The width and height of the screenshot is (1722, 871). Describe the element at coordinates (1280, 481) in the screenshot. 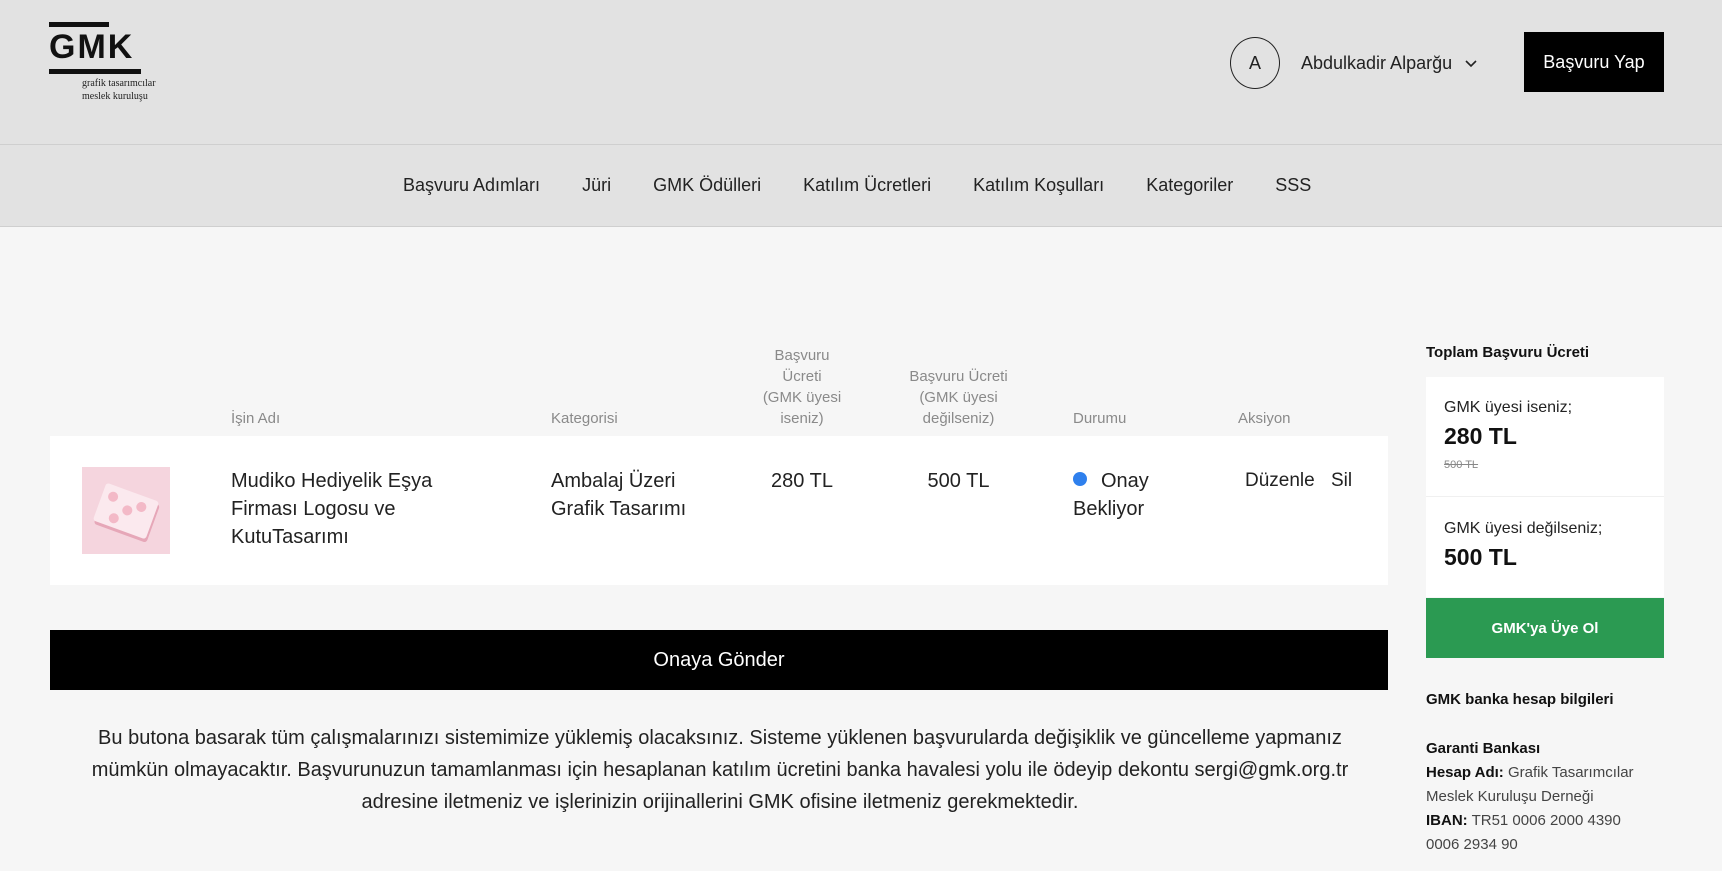

I see `edit-link: Düzenle` at that location.